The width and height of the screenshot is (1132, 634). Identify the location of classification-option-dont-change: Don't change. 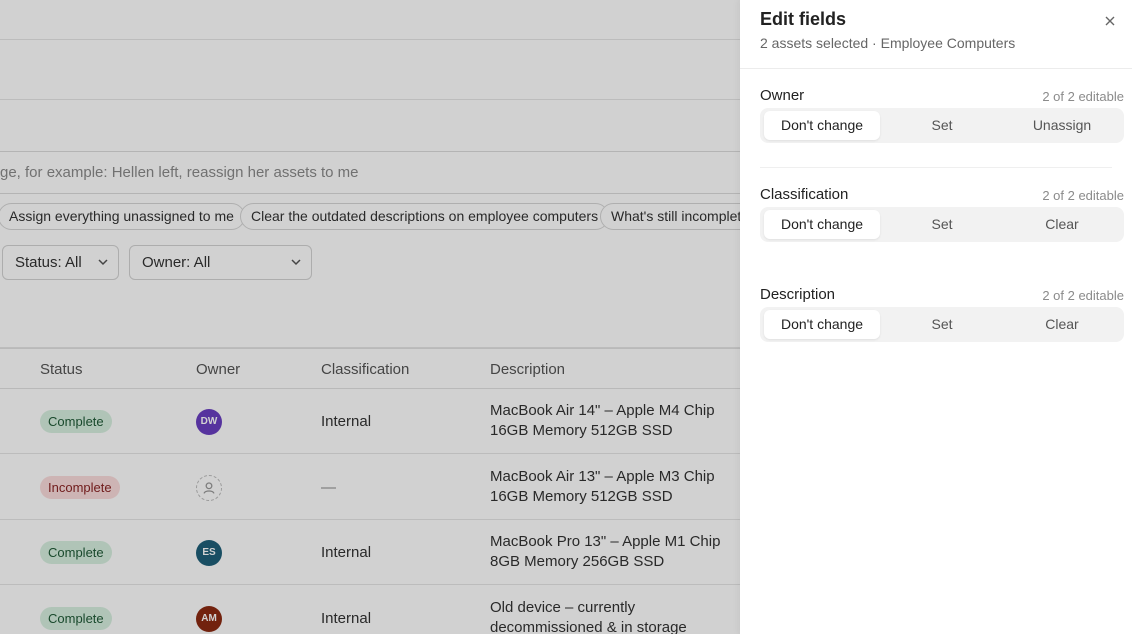
(822, 224).